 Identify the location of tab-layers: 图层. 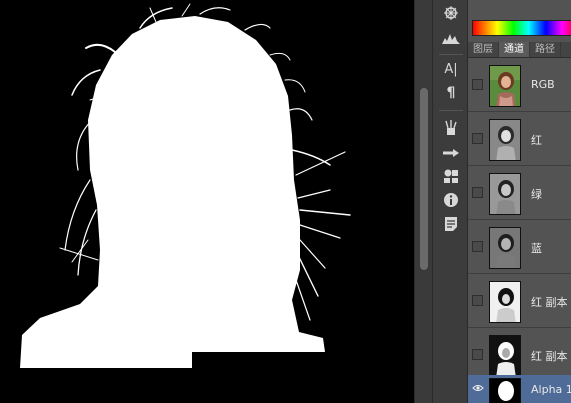
(483, 49).